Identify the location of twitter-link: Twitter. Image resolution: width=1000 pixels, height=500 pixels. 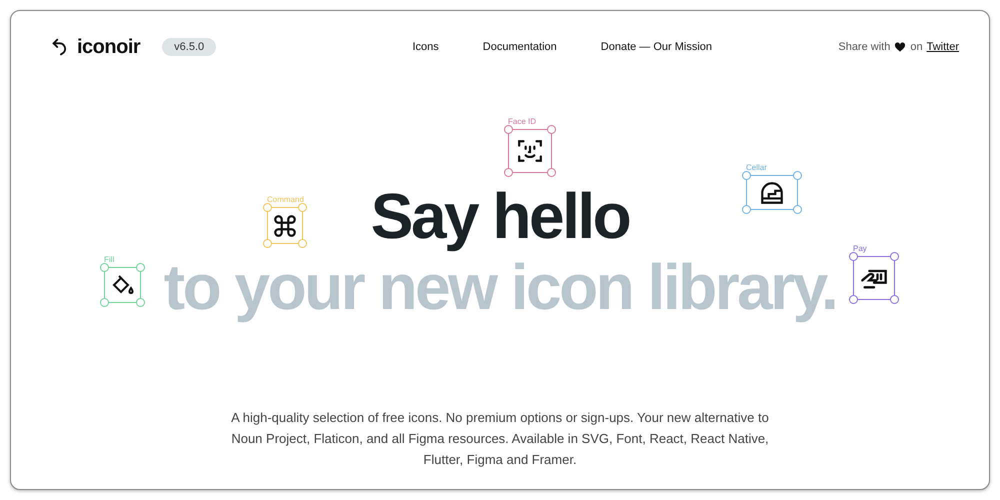
(942, 47).